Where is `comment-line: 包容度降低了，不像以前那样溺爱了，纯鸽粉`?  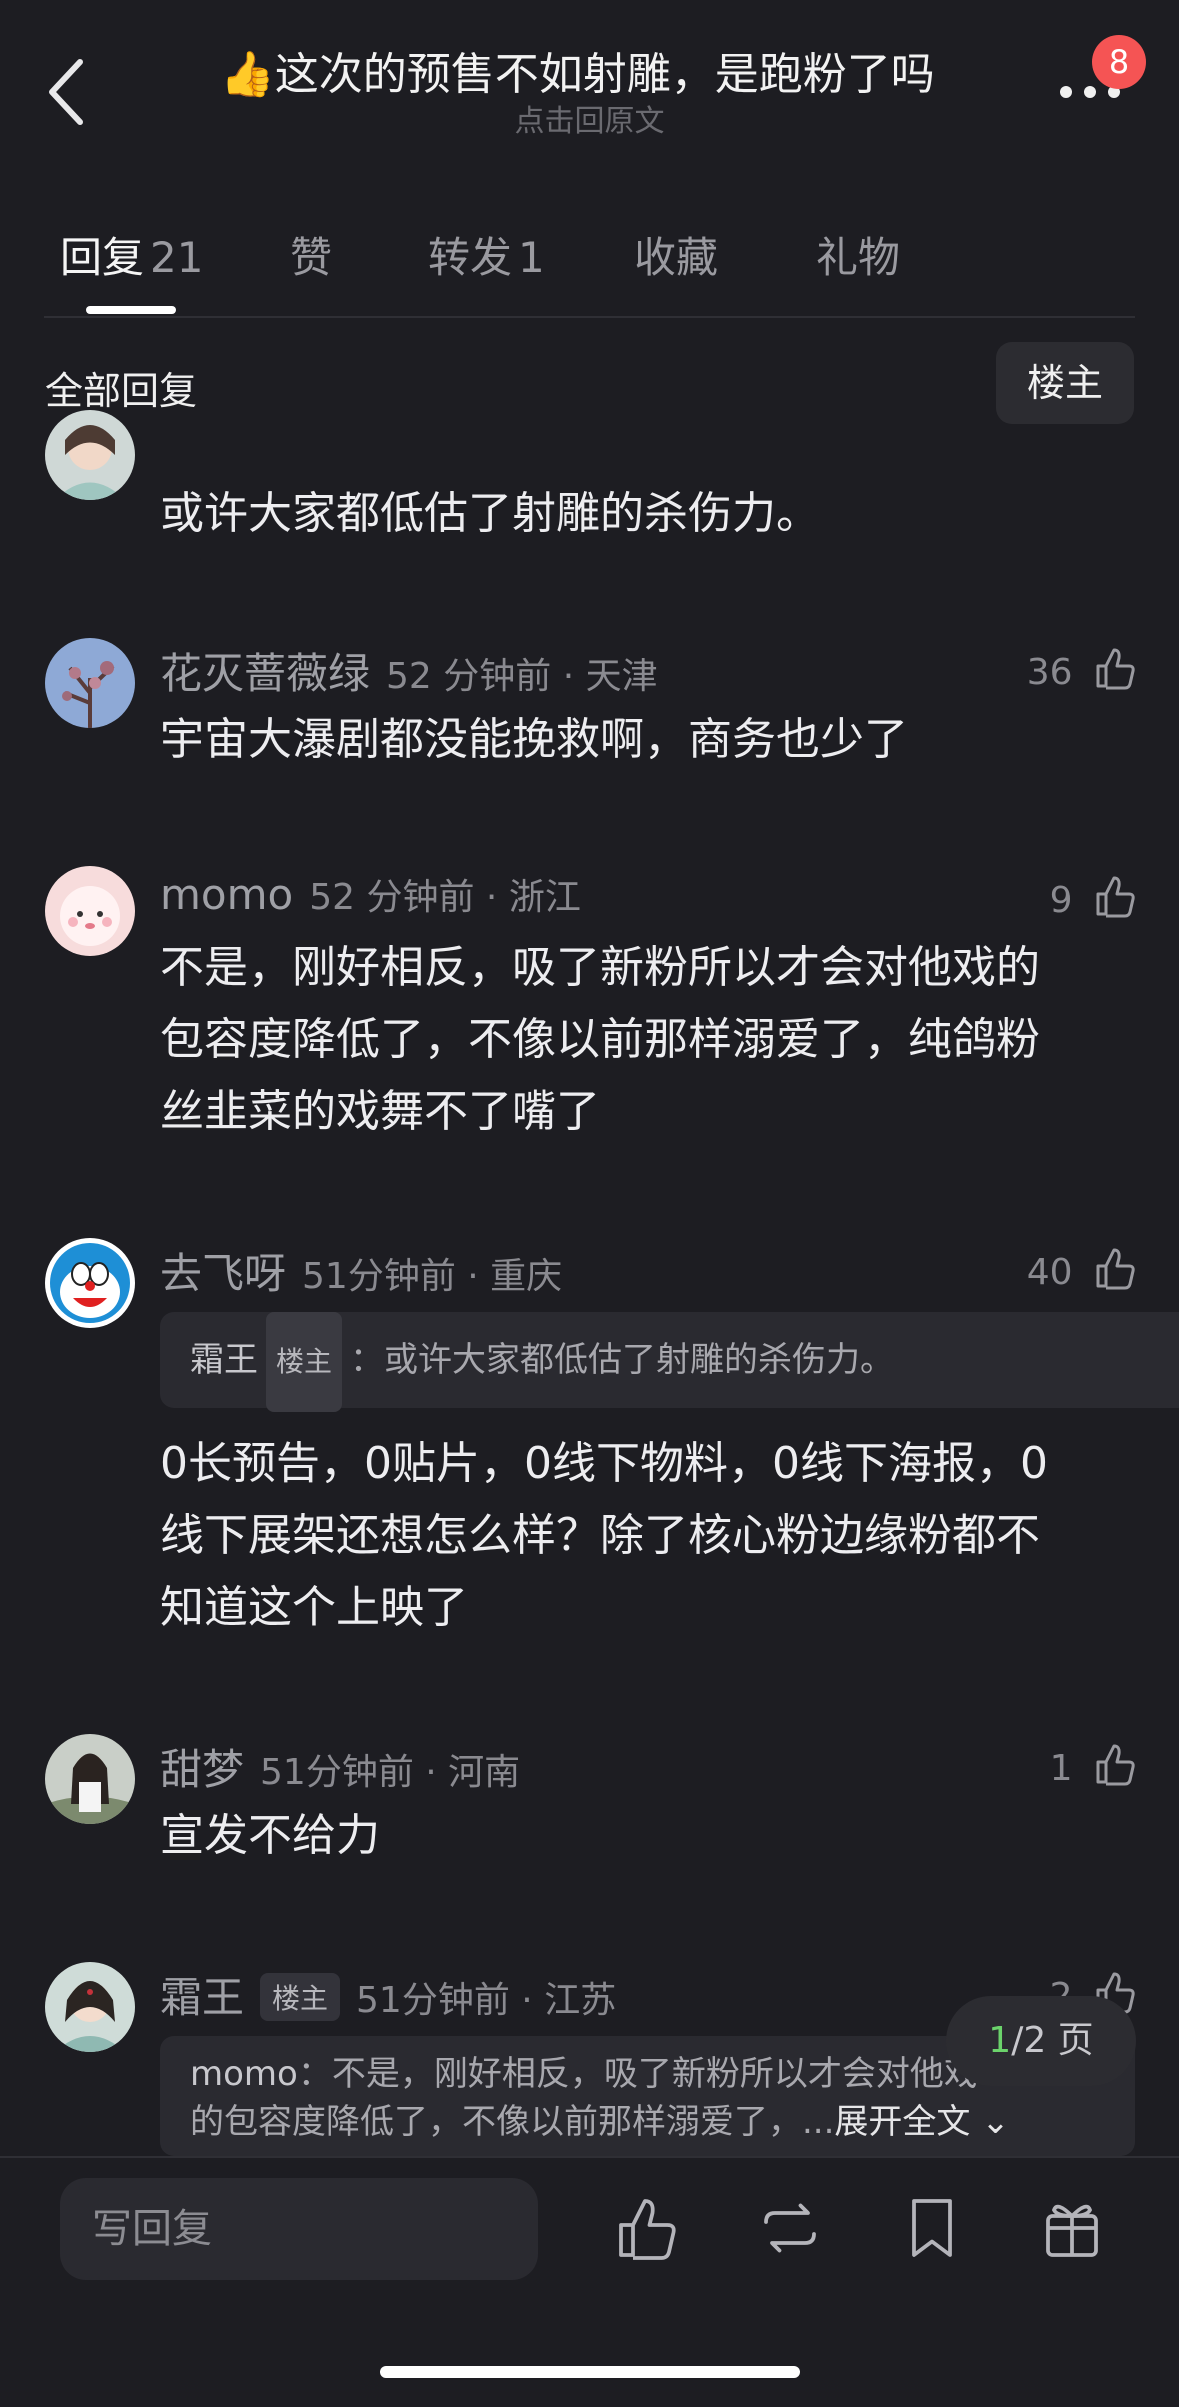 comment-line: 包容度降低了，不像以前那样溺爱了，纯鸽粉 is located at coordinates (600, 1039).